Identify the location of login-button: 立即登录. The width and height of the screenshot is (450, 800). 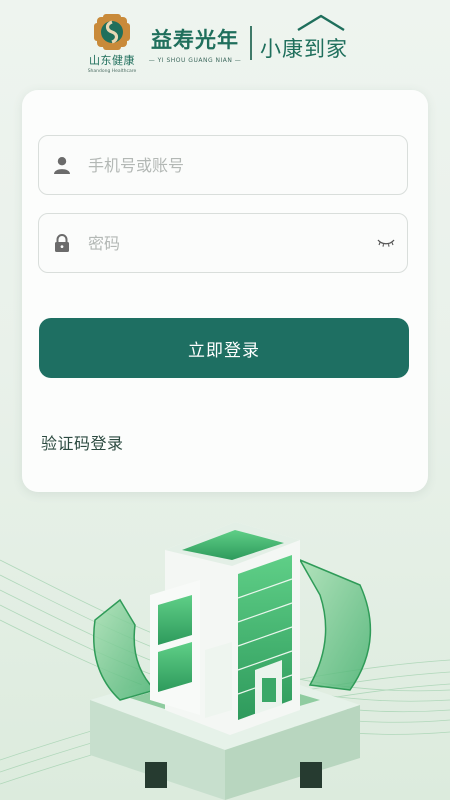
(224, 348).